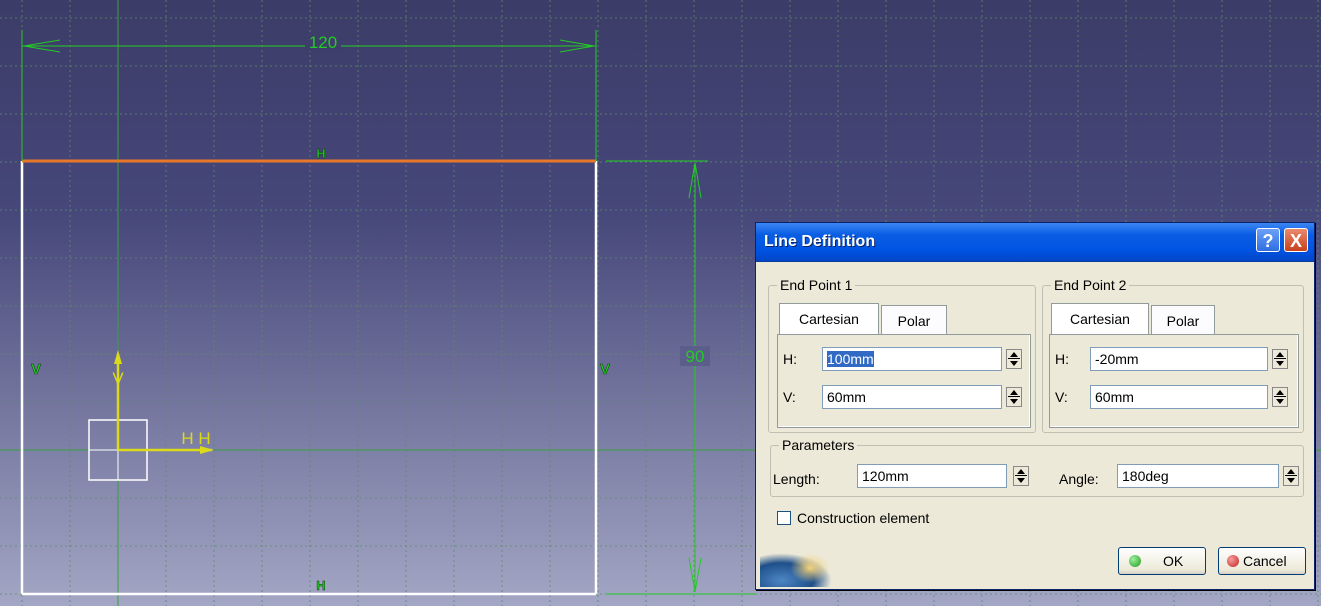  I want to click on v-axis-label: V, so click(118, 378).